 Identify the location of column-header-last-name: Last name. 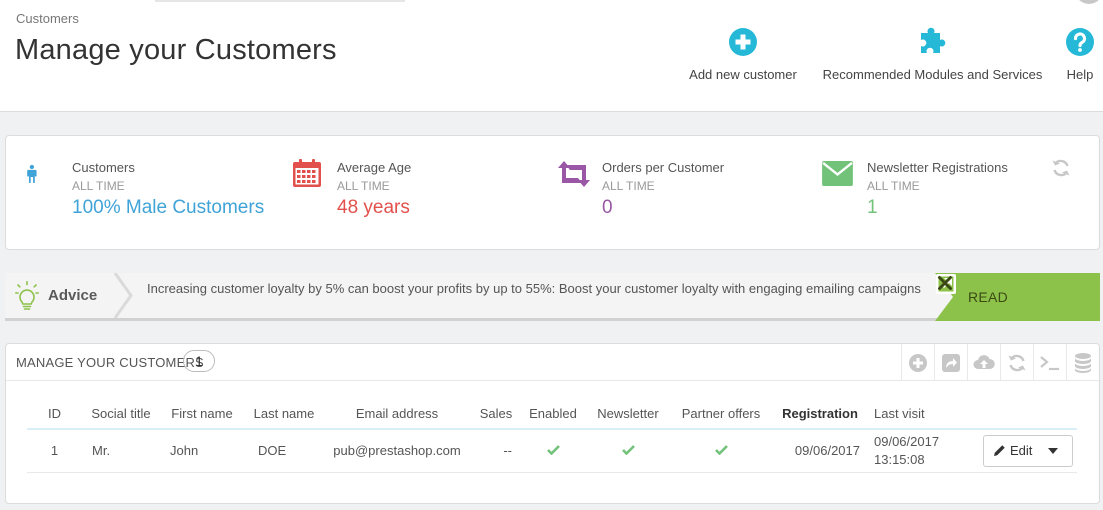
(284, 414).